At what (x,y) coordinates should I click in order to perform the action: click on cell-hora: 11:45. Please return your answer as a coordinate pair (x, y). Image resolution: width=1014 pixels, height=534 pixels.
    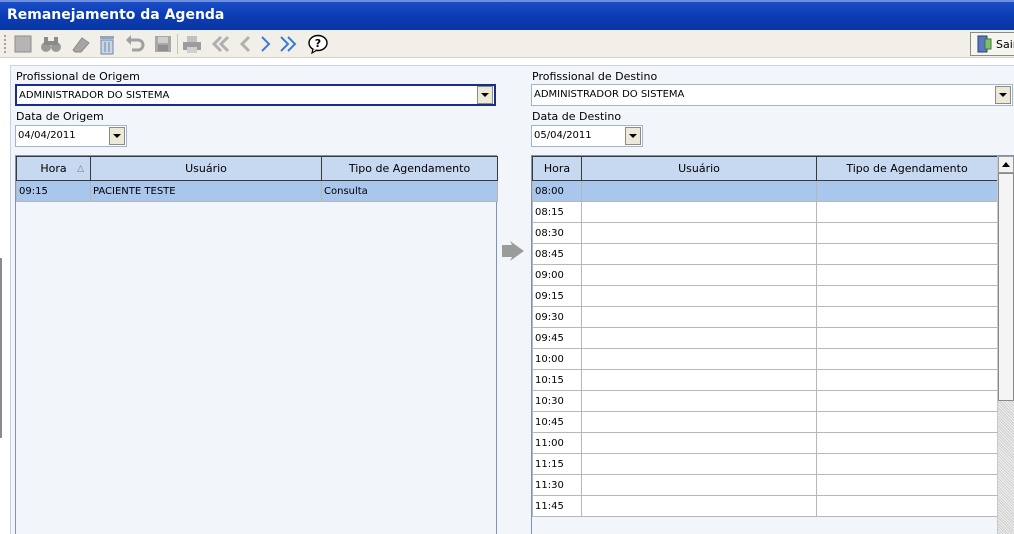
    Looking at the image, I should click on (557, 506).